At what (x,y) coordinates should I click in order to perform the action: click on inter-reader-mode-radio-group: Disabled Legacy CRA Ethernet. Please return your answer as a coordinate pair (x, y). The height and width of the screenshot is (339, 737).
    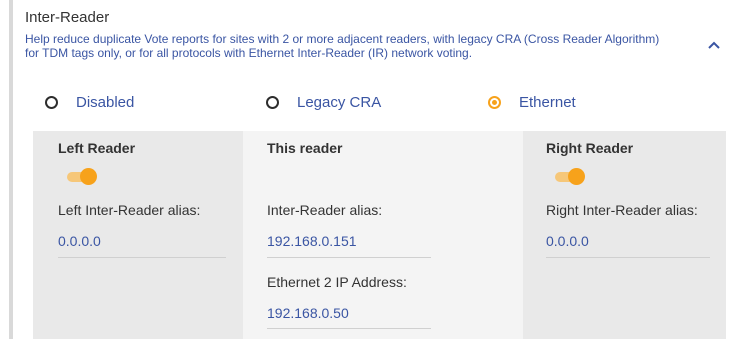
    Looking at the image, I should click on (355, 102).